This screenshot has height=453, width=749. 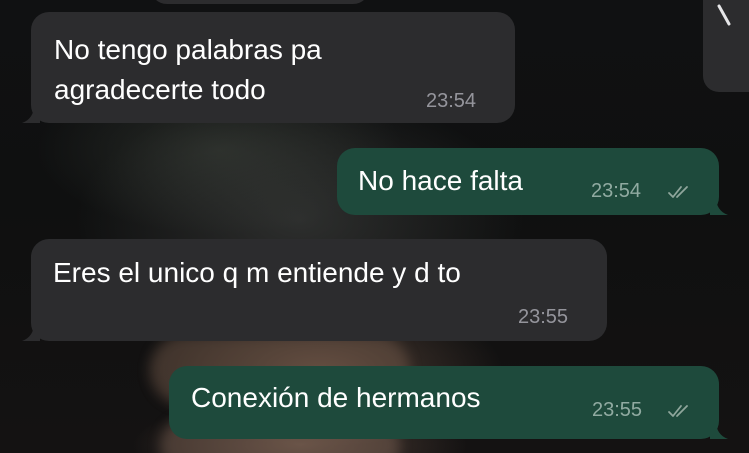 I want to click on slash-icon, so click(x=724, y=15).